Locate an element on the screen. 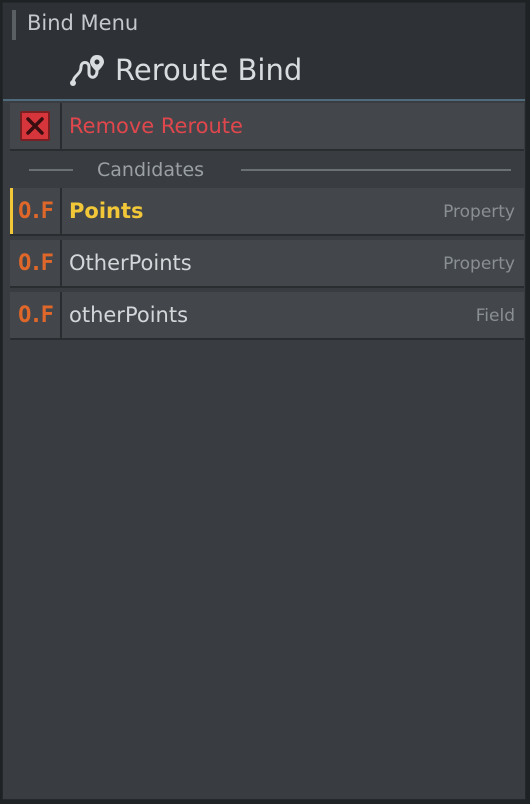  candidate-item-otherpoints-field: O.F otherPoints Field is located at coordinates (267, 316).